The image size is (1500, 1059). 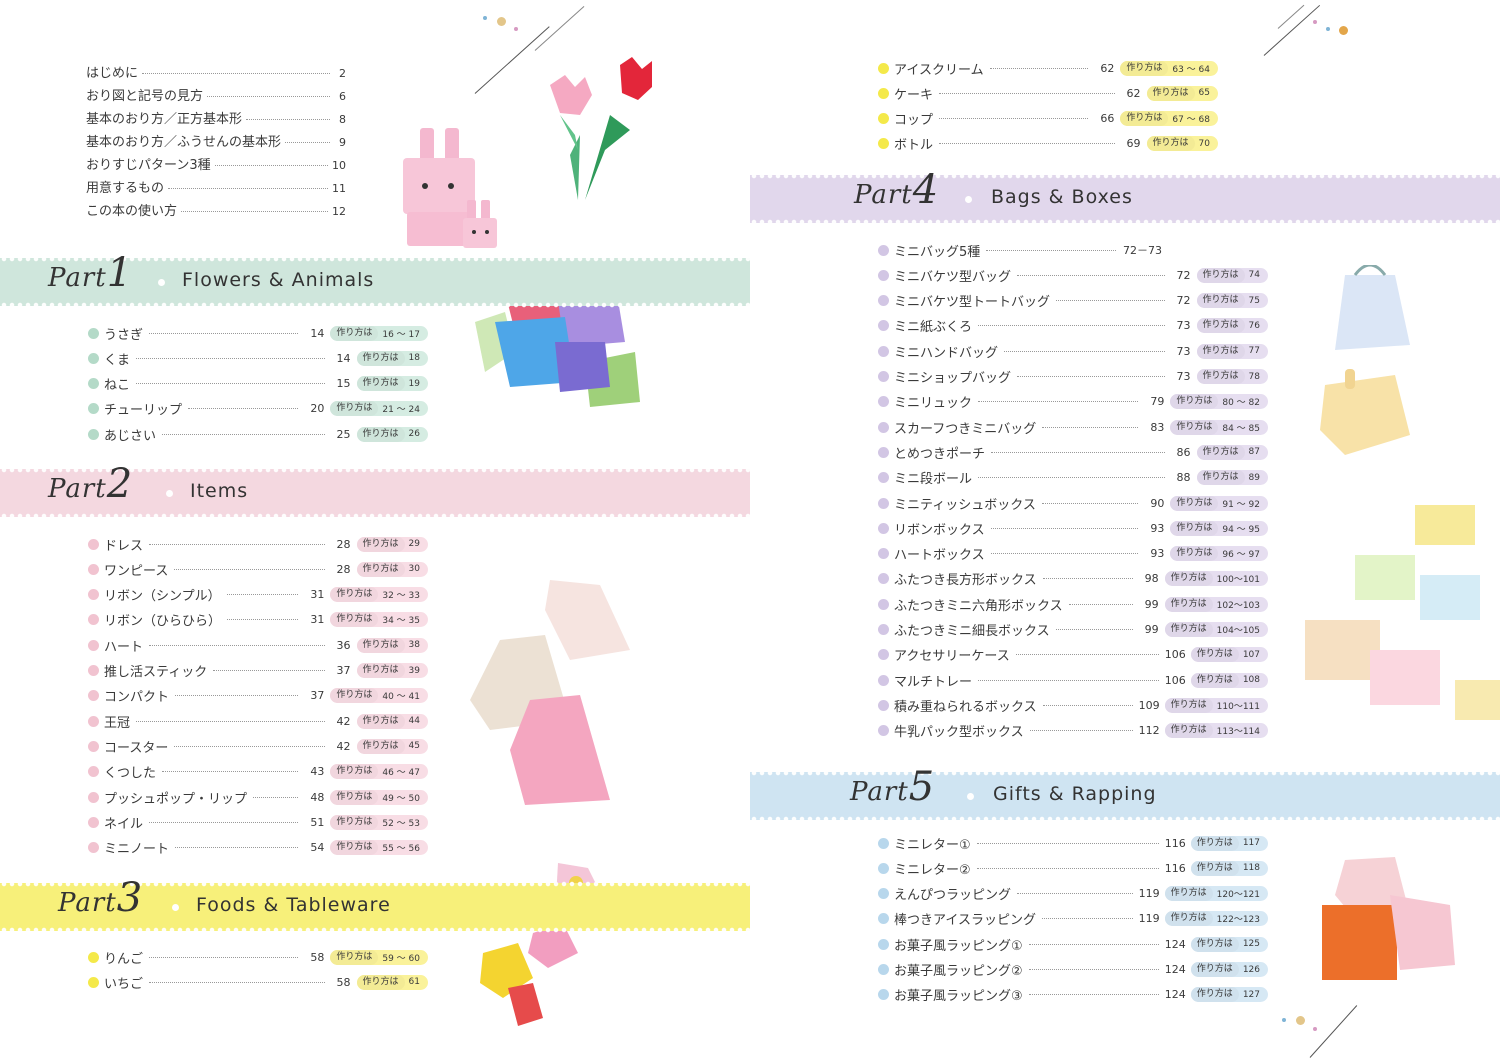 What do you see at coordinates (258, 544) in the screenshot?
I see `toc-entry: ドレス 28 作り方は 29` at bounding box center [258, 544].